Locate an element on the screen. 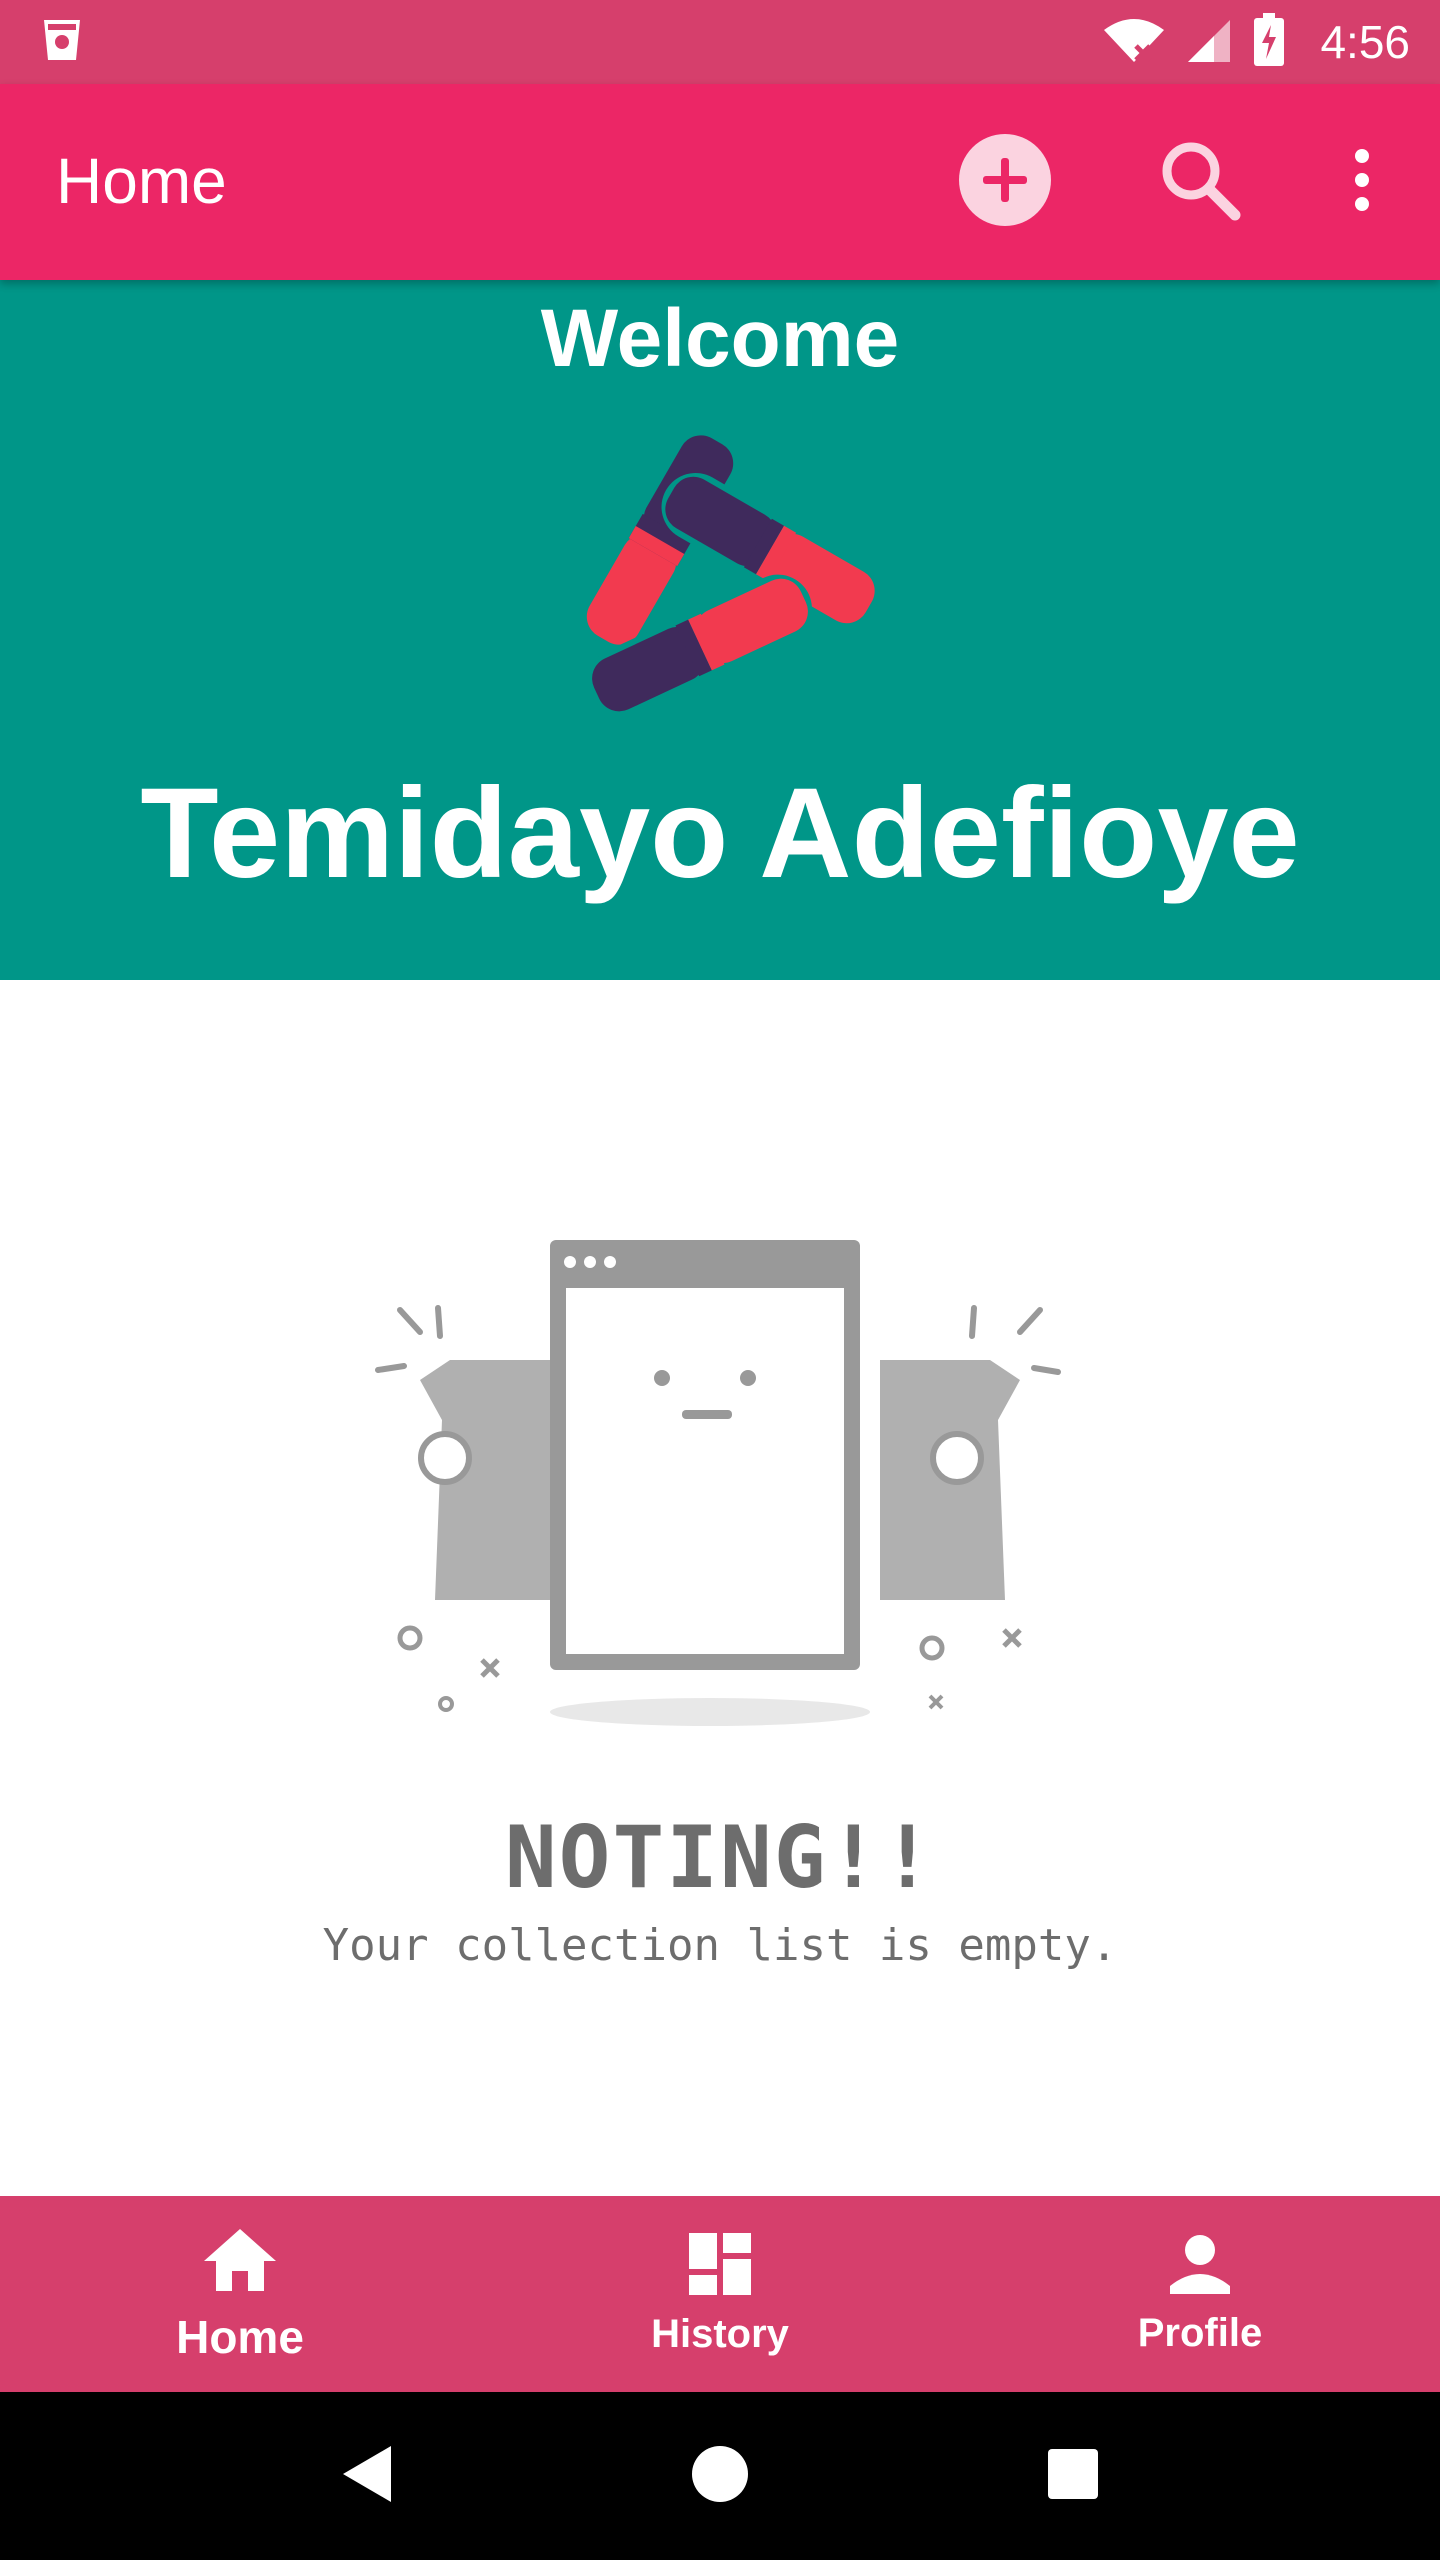  nav-item-home: Home is located at coordinates (240, 2294).